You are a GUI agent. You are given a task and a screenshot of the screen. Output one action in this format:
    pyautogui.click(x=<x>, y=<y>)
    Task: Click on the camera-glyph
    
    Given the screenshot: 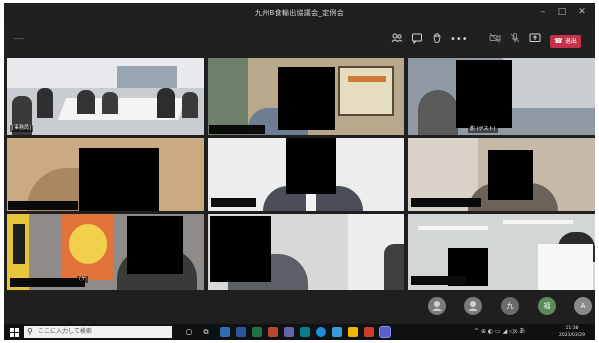 What is the action you would take?
    pyautogui.click(x=495, y=38)
    